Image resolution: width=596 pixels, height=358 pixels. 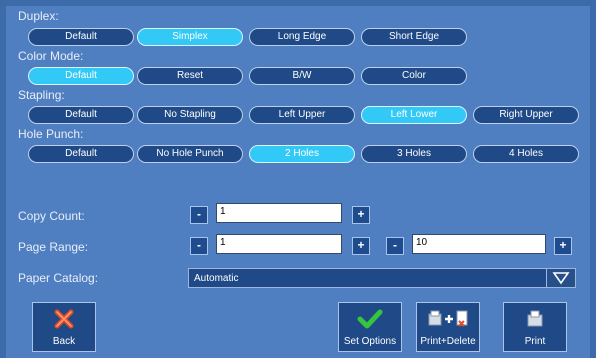 I want to click on duplex-option-short-edge: Short Edge, so click(x=414, y=37).